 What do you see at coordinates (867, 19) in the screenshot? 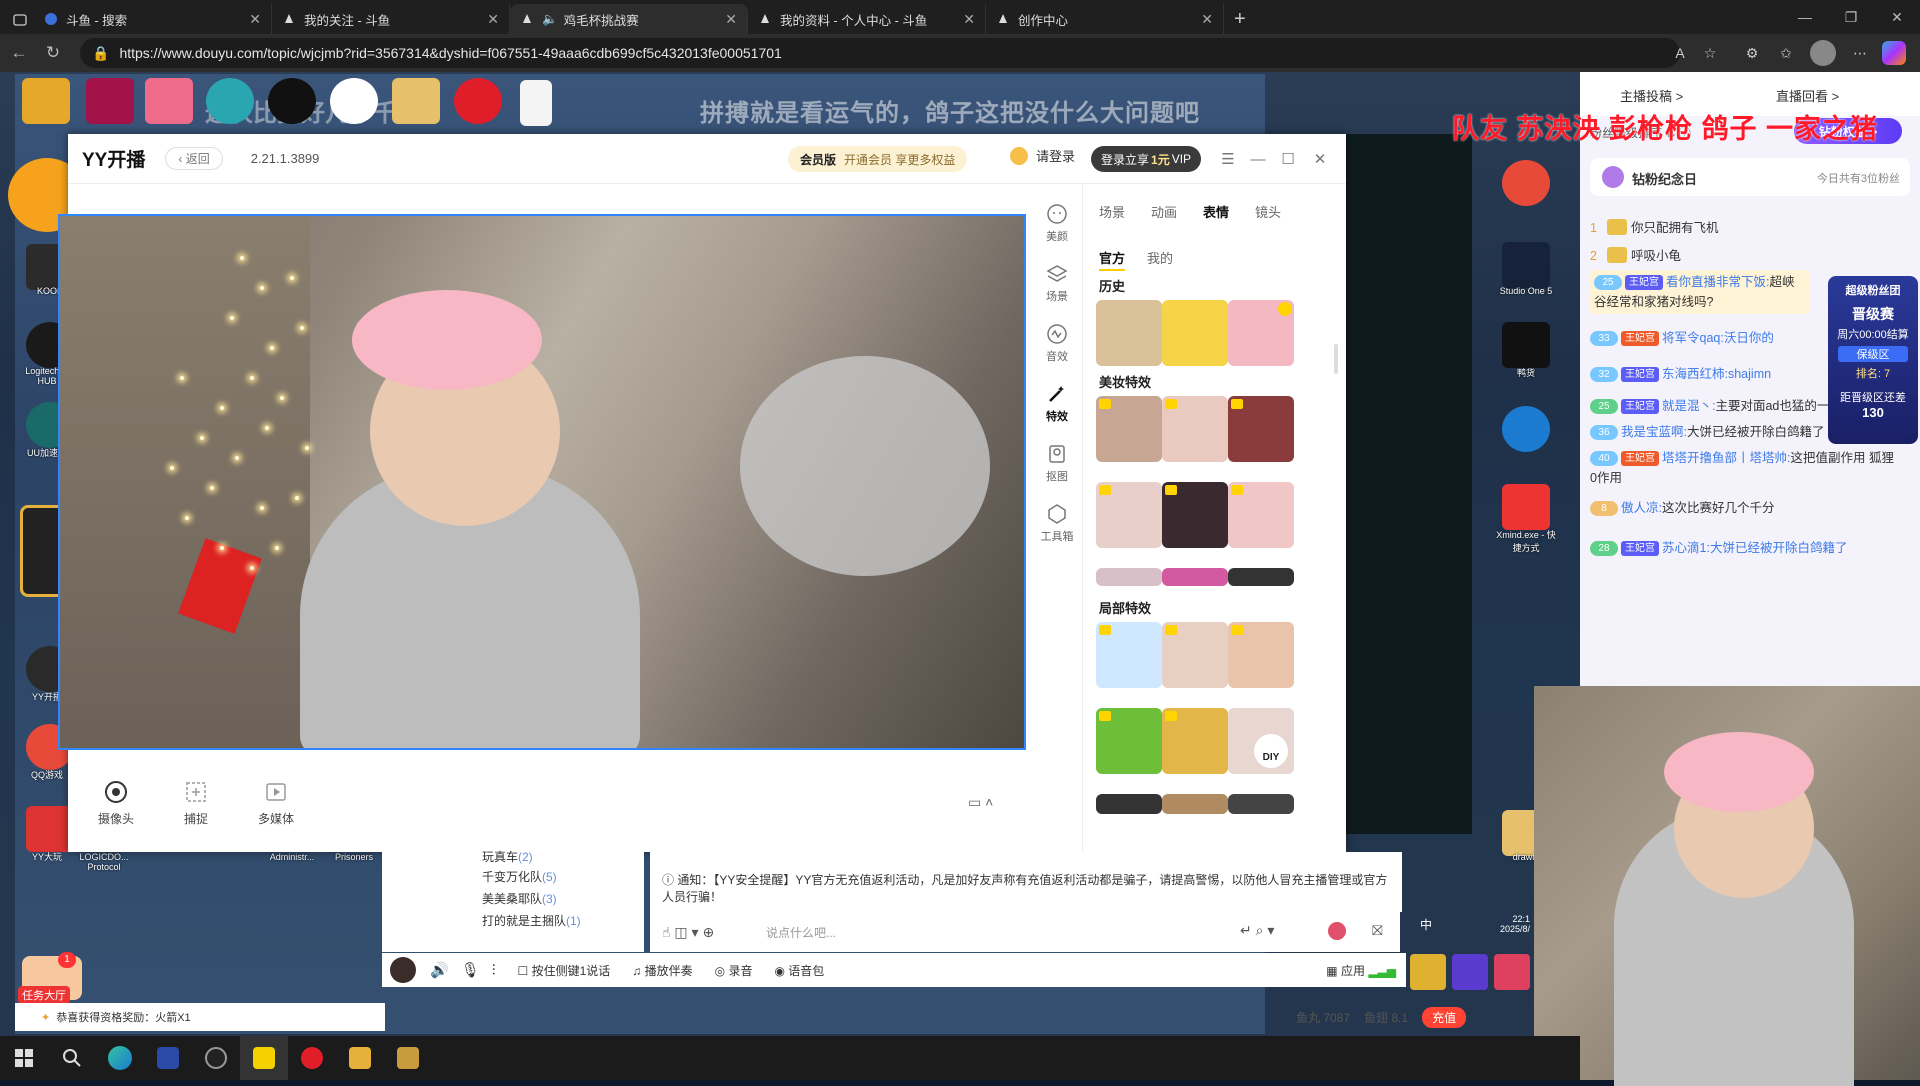
I see `tab-profile: 我的资料 - 个人中心 - 斗鱼 ✕` at bounding box center [867, 19].